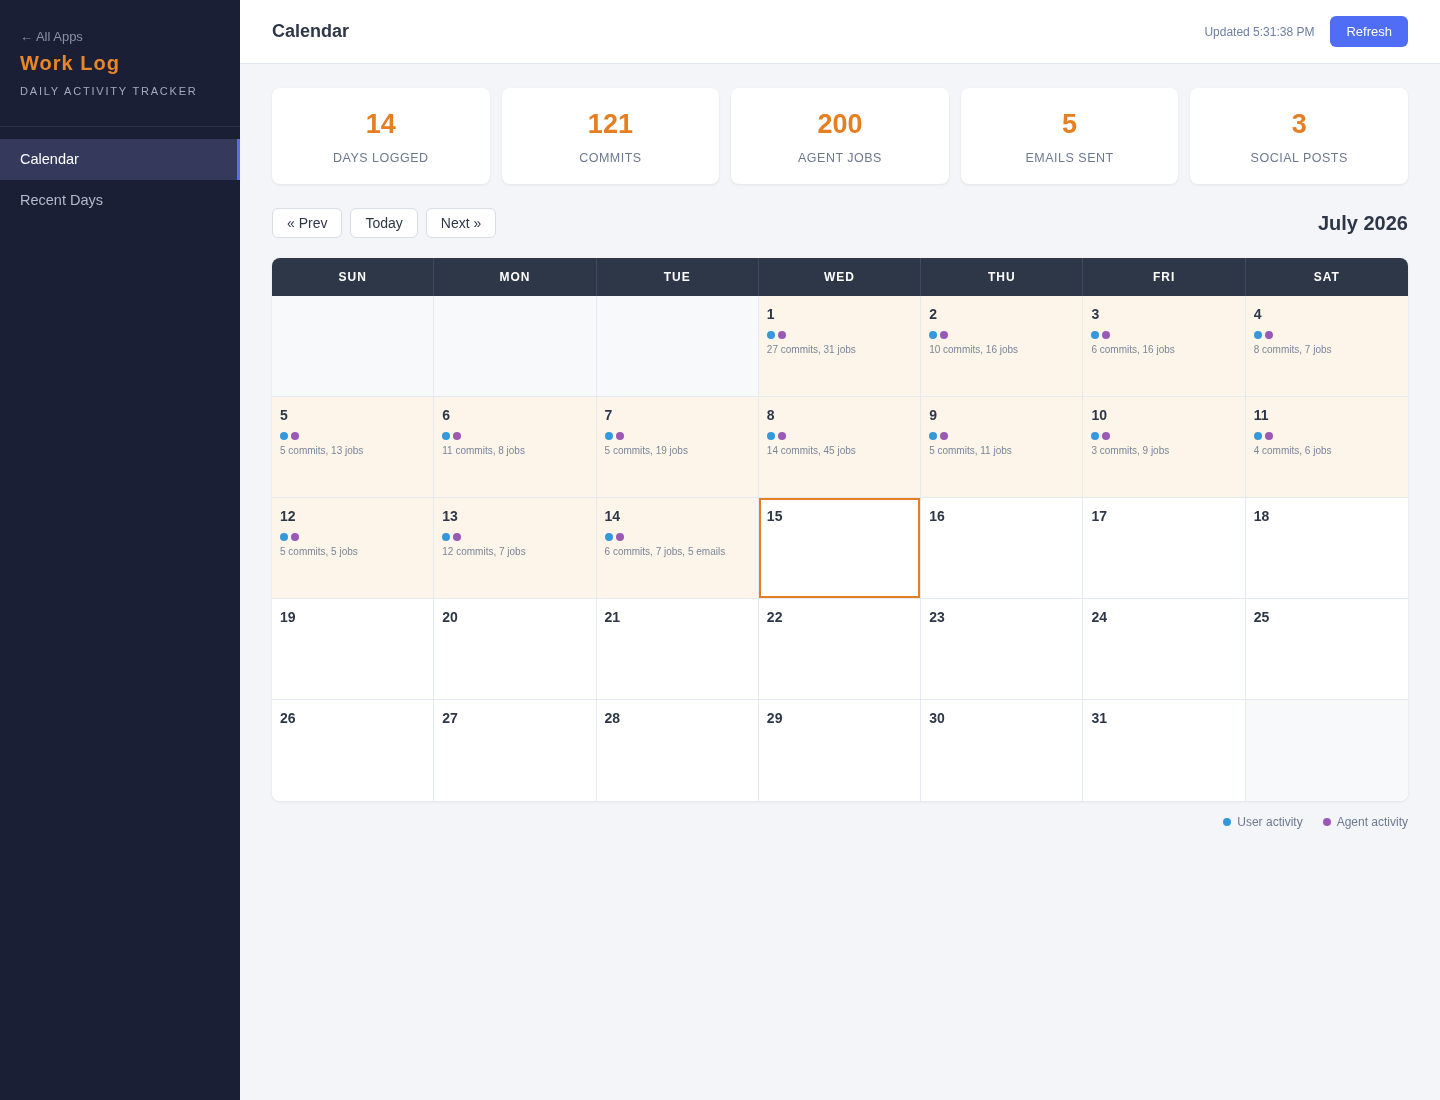 This screenshot has height=1100, width=1440. I want to click on weekday-label: MON, so click(515, 277).